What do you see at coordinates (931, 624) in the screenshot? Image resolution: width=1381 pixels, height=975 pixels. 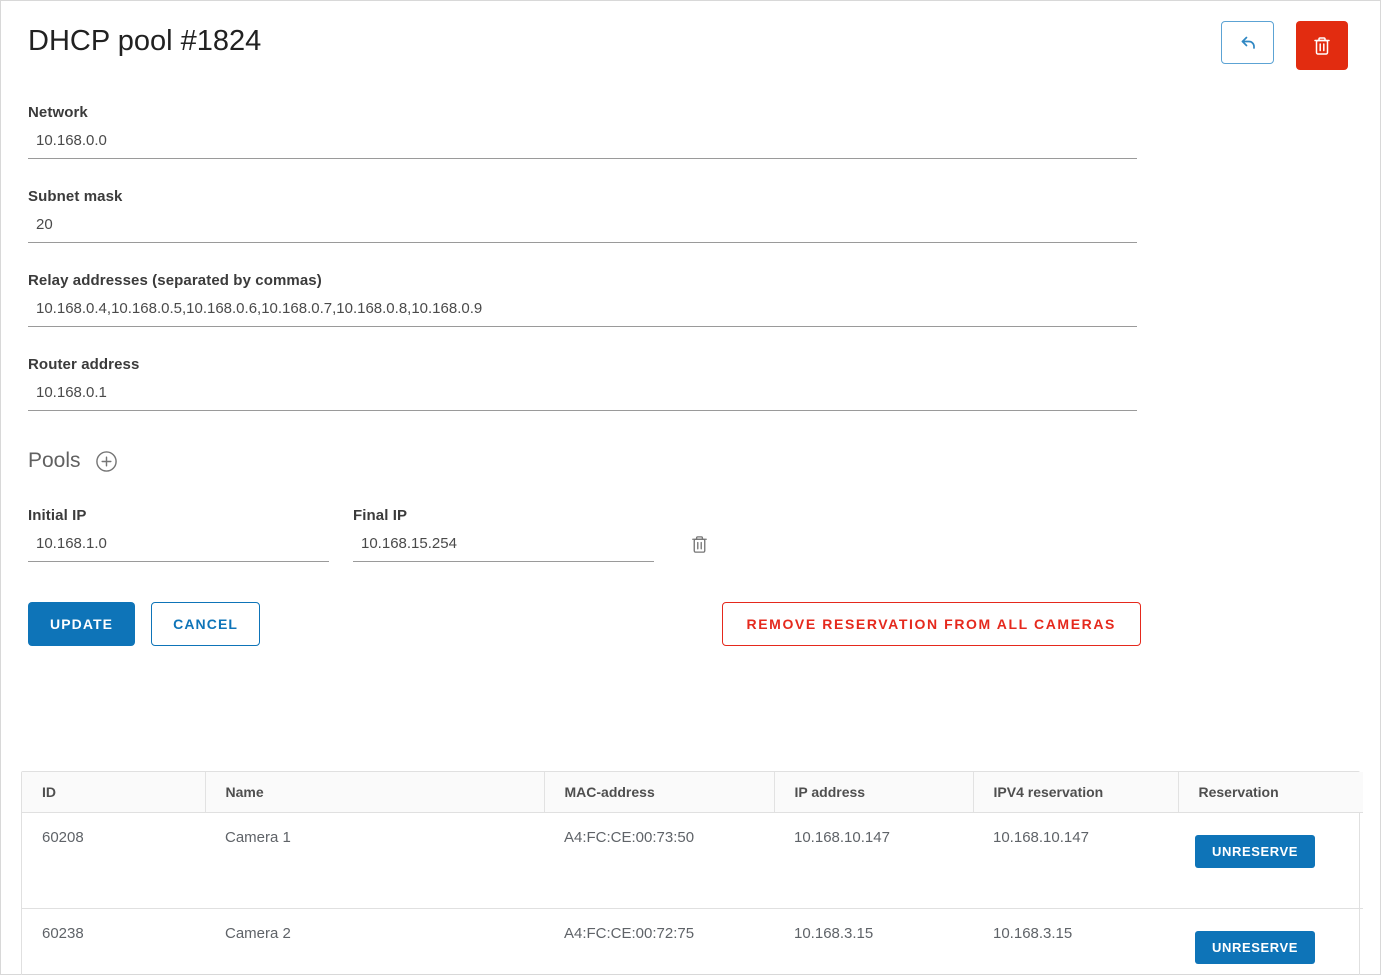 I see `remove-reservation-all-button: REMOVE RESERVATION FROM ALL CAMERAS` at bounding box center [931, 624].